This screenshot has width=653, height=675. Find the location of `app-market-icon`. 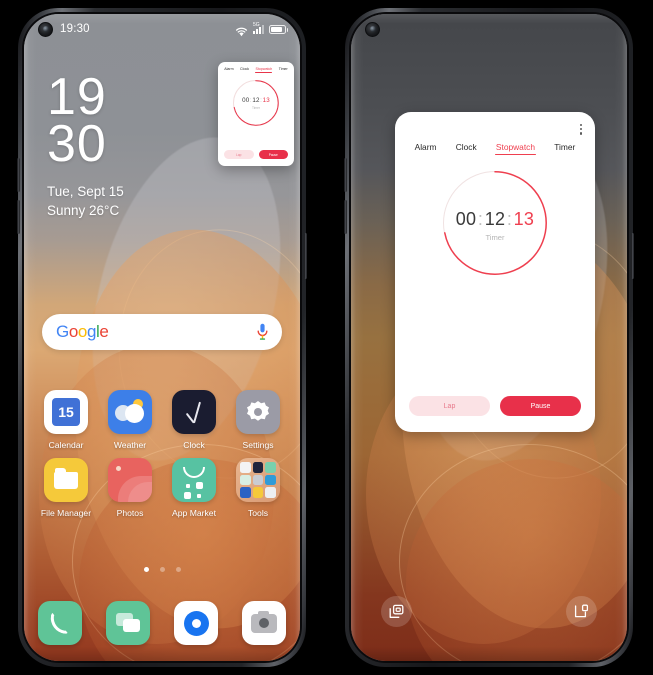

app-market-icon is located at coordinates (194, 480).